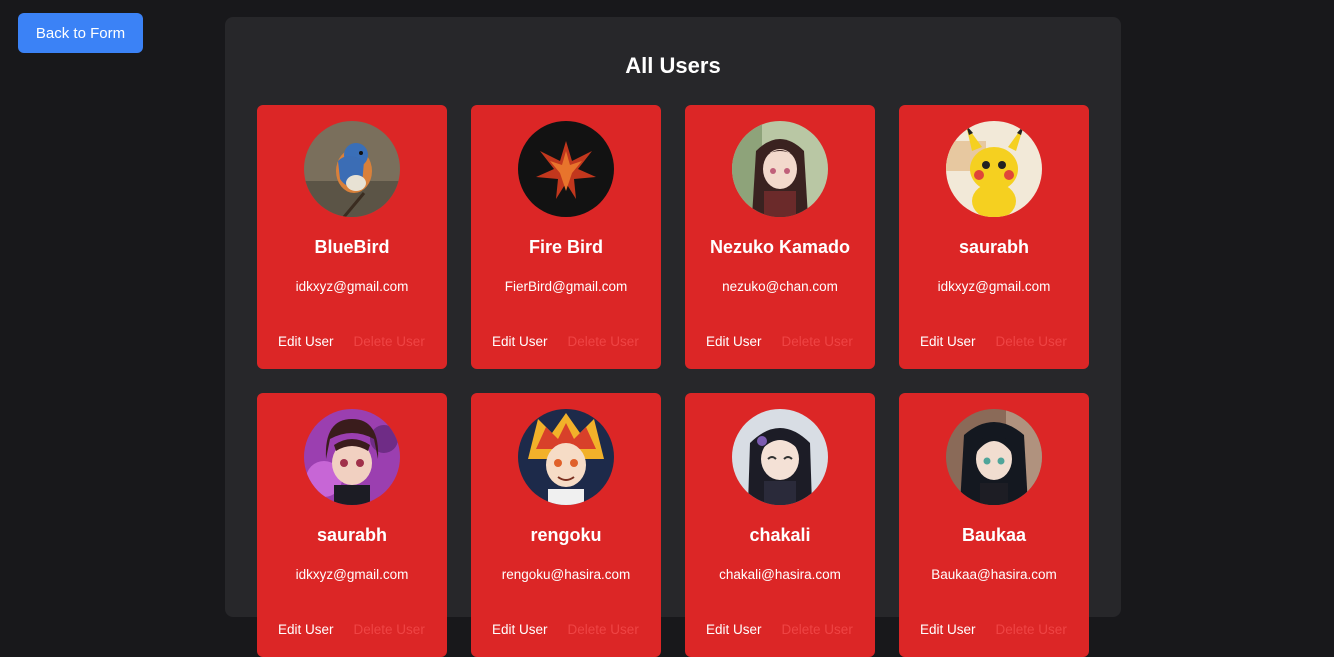  What do you see at coordinates (566, 286) in the screenshot?
I see `user-email: FierBird@gmail.com` at bounding box center [566, 286].